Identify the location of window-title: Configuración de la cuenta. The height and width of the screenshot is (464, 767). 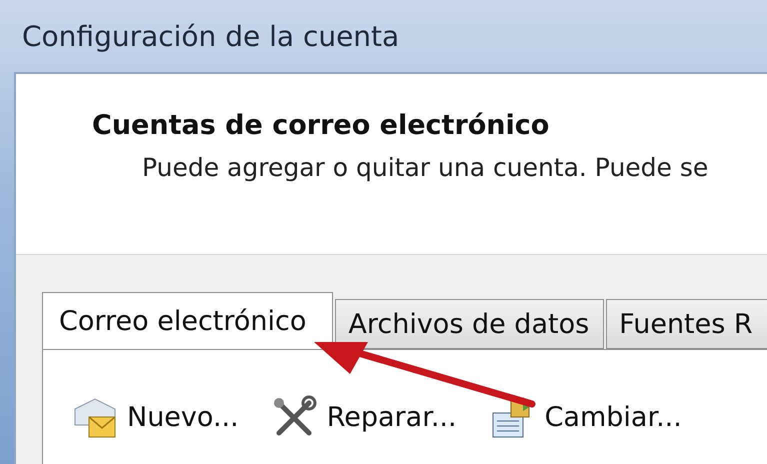
(211, 36).